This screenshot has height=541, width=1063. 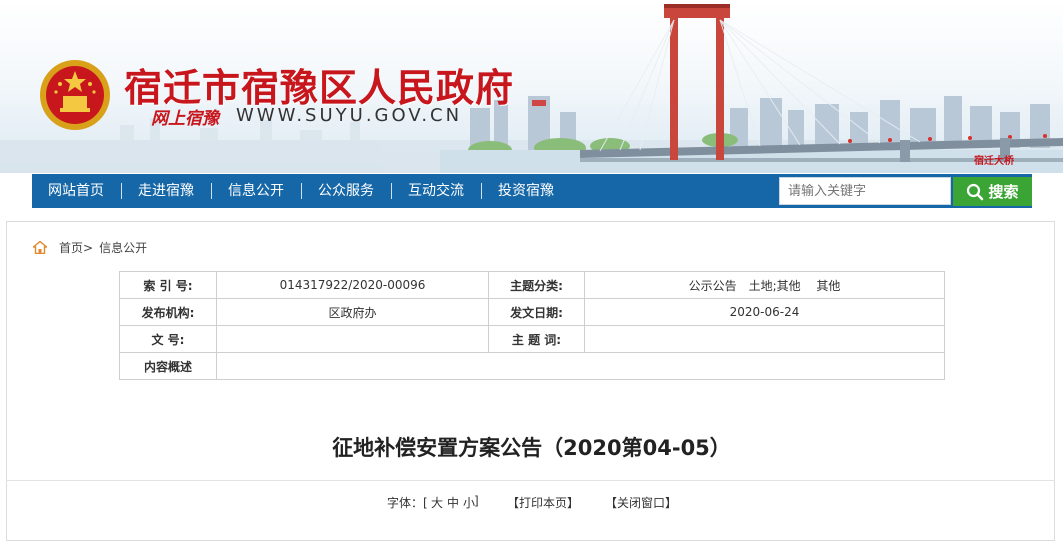 What do you see at coordinates (453, 502) in the screenshot?
I see `font-size-medium: 中` at bounding box center [453, 502].